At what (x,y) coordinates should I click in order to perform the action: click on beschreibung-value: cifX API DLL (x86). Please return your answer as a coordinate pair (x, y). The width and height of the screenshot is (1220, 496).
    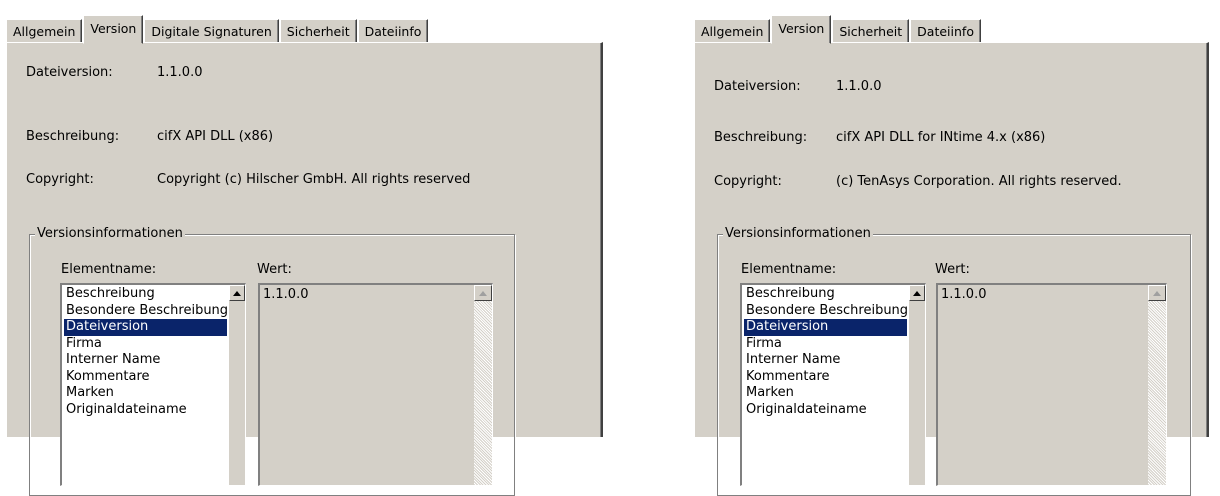
    Looking at the image, I should click on (215, 136).